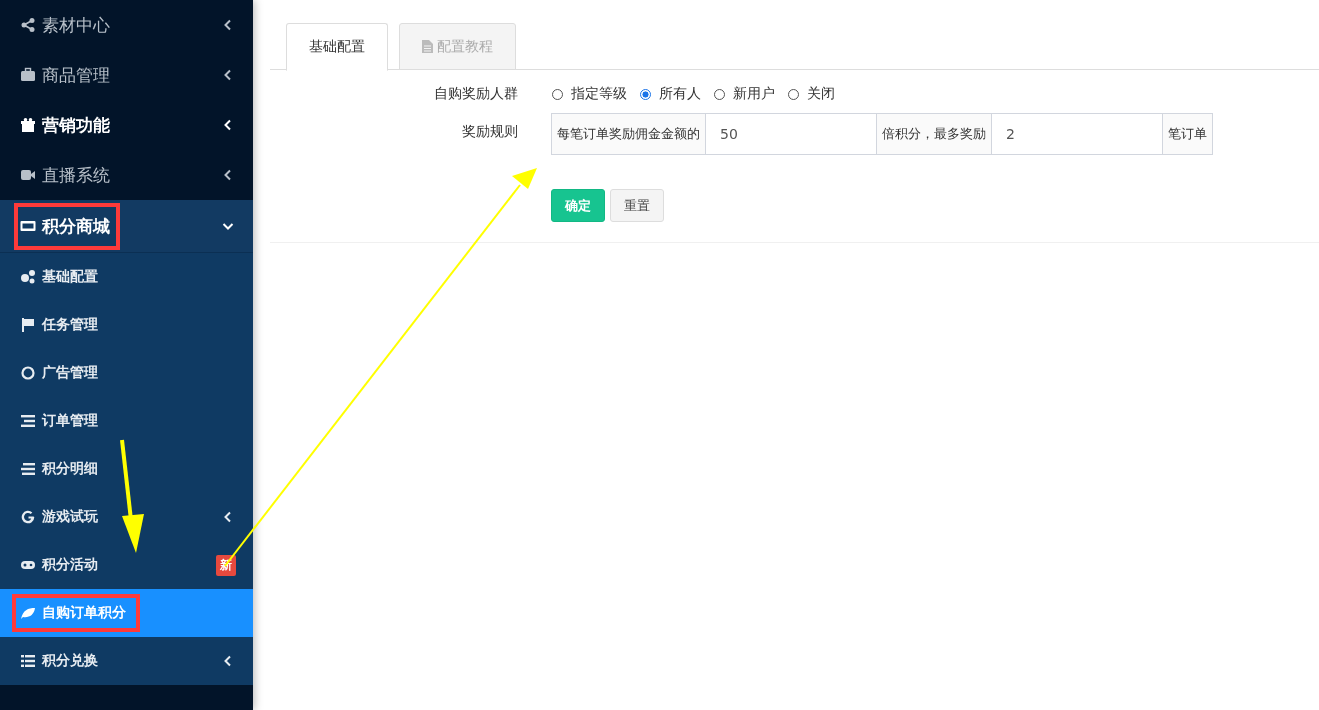 The image size is (1319, 710). What do you see at coordinates (645, 94) in the screenshot?
I see `radio-button` at bounding box center [645, 94].